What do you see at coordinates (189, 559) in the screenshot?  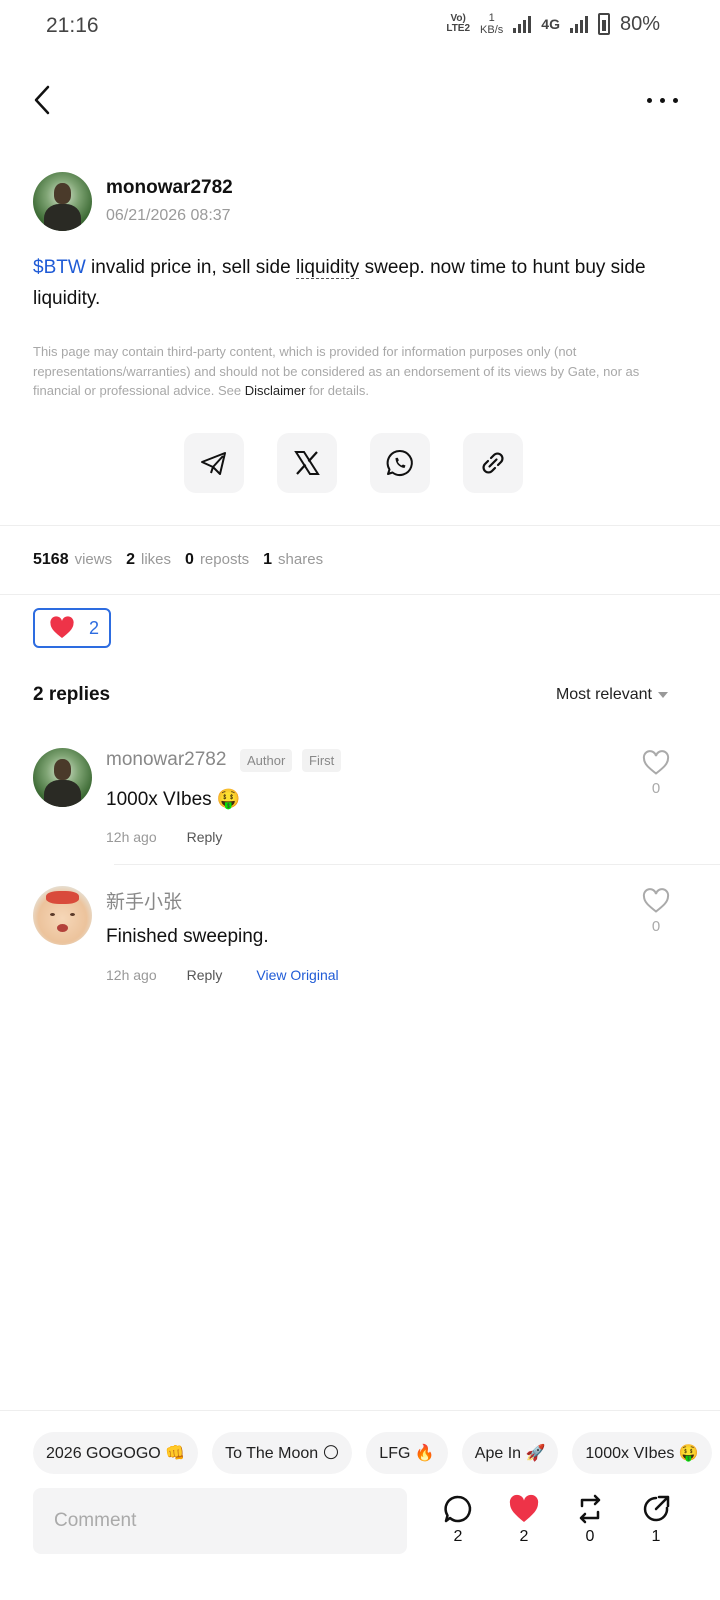 I see `reposts-count: 0` at bounding box center [189, 559].